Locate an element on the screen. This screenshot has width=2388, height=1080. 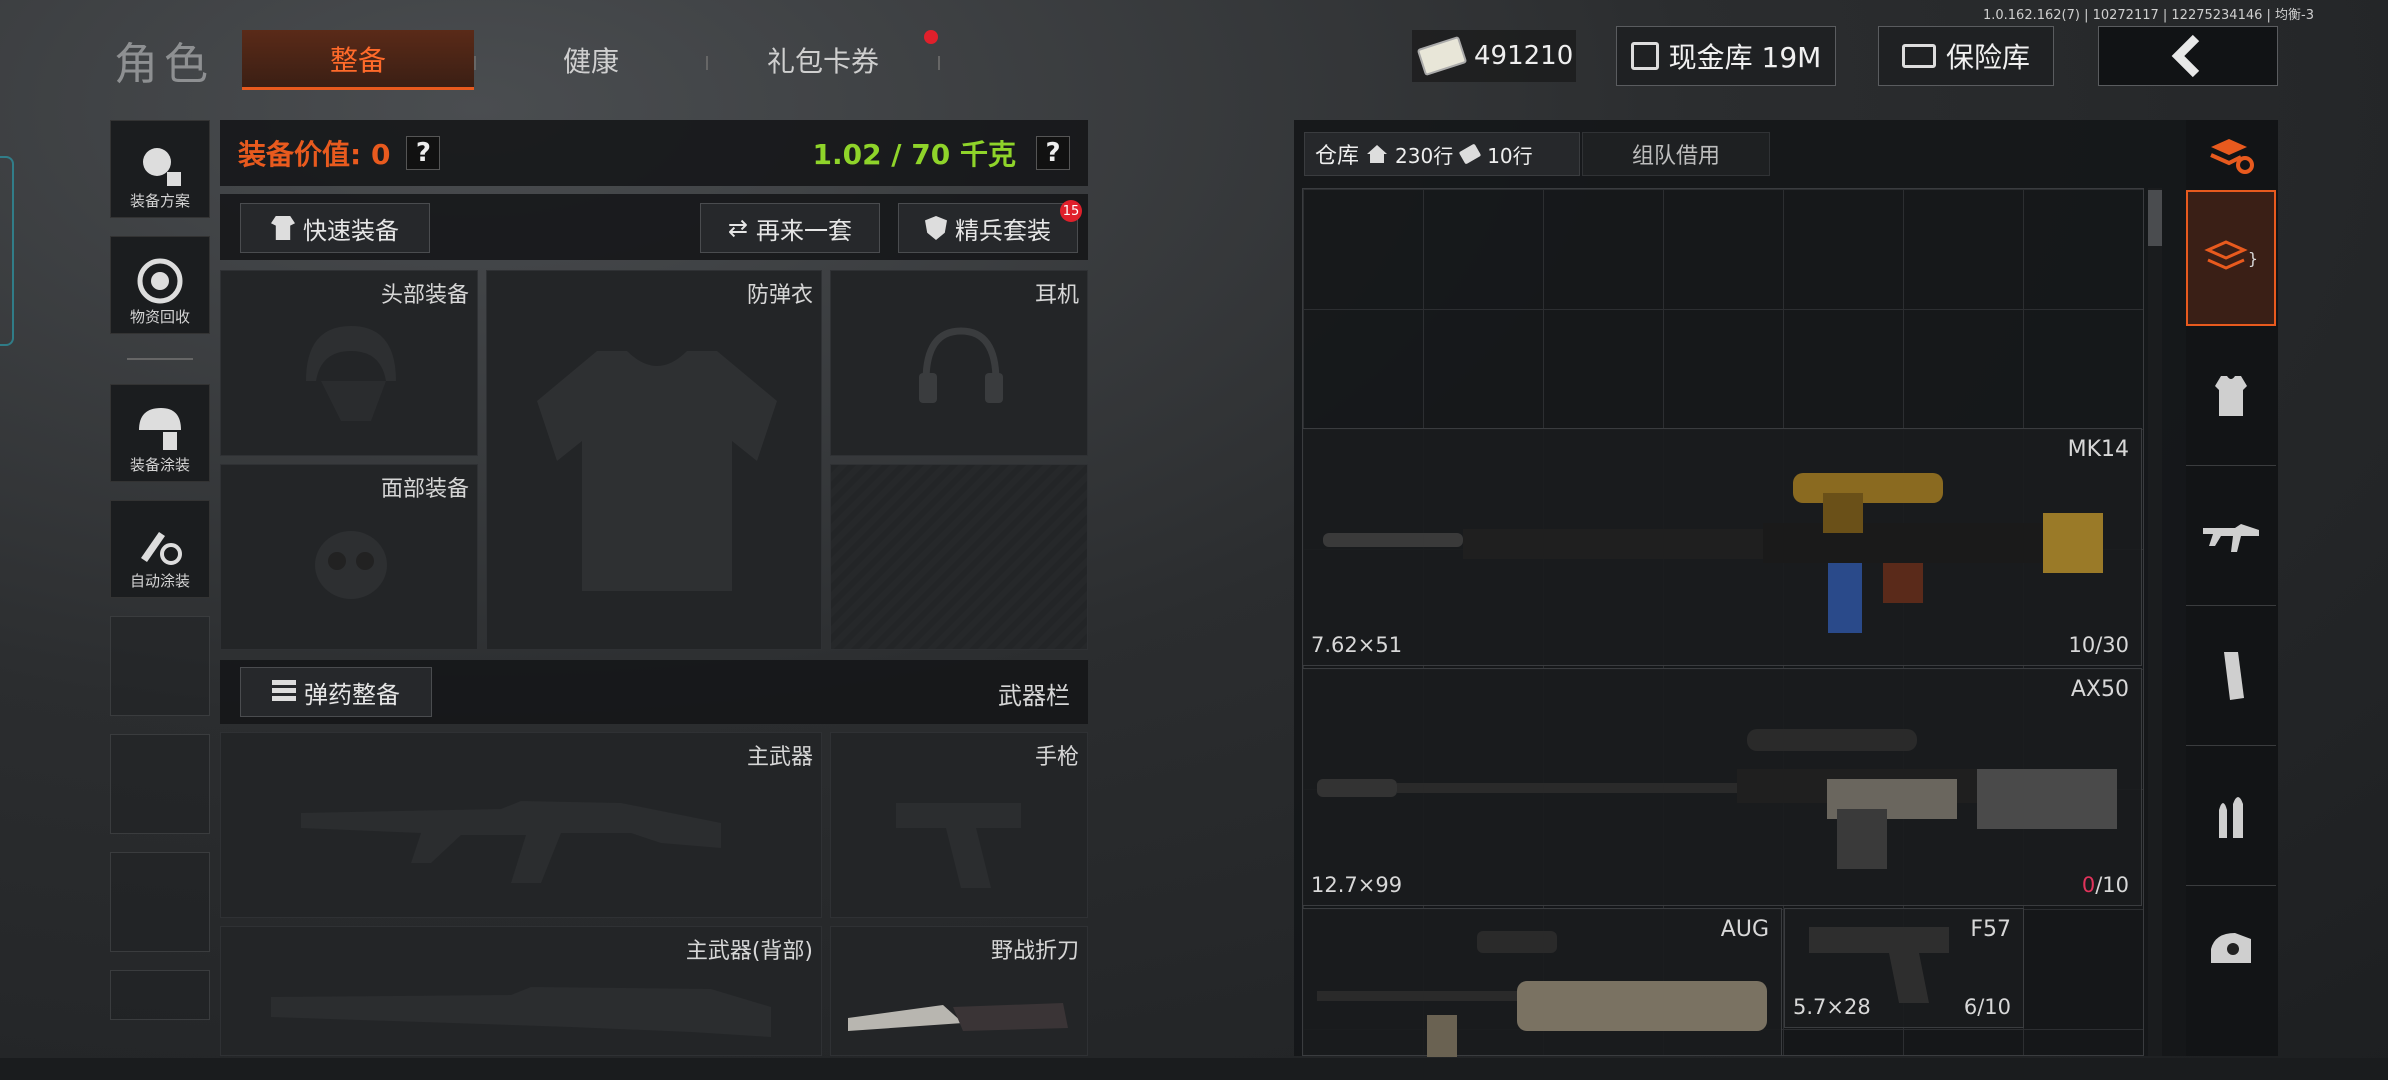
slot-label: 面部装备 is located at coordinates (424, 489).